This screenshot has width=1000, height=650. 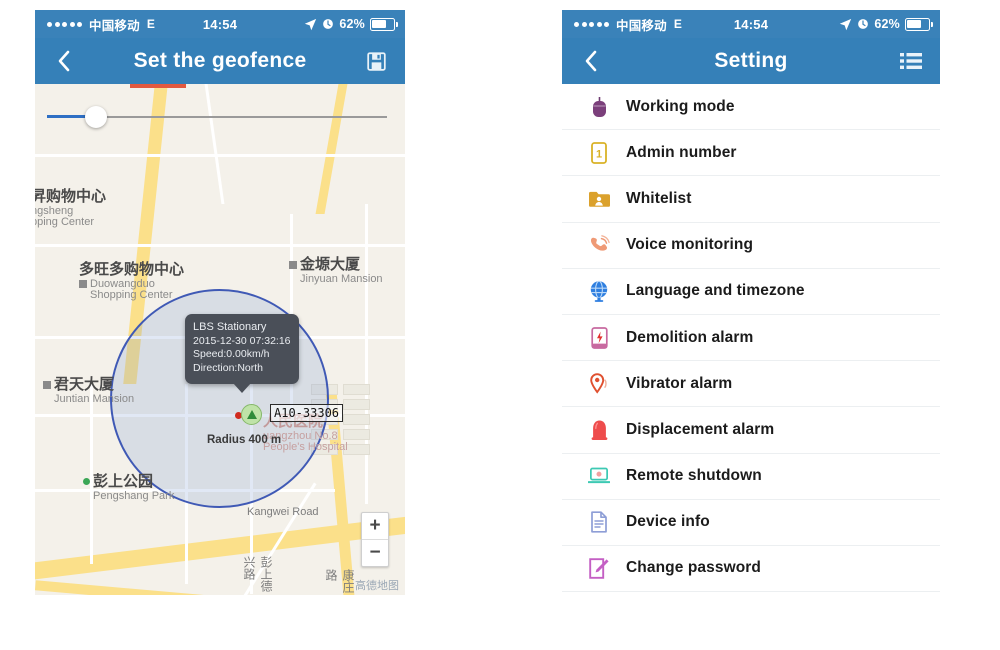 I want to click on poi-cn-text: 金塬大厦, so click(x=330, y=264).